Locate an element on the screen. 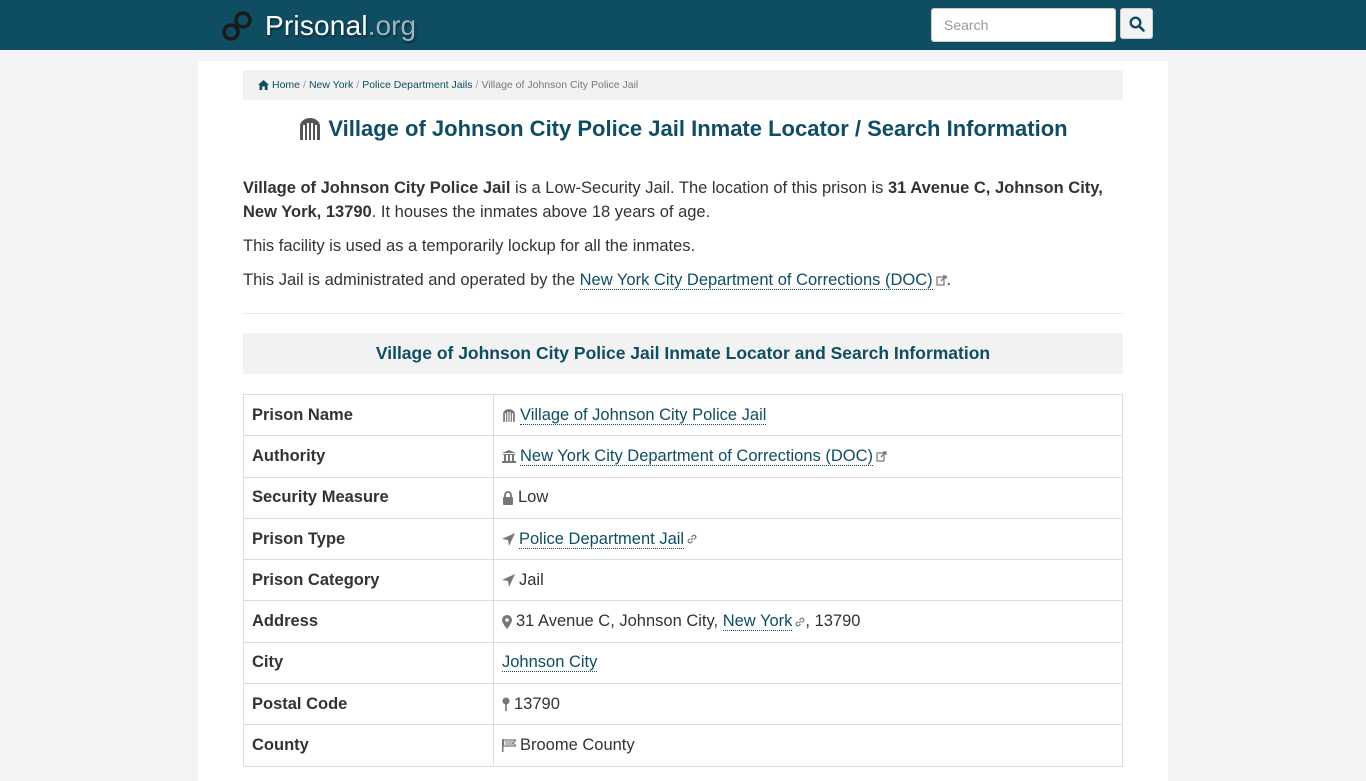 The width and height of the screenshot is (1366, 781). row-label: County is located at coordinates (368, 745).